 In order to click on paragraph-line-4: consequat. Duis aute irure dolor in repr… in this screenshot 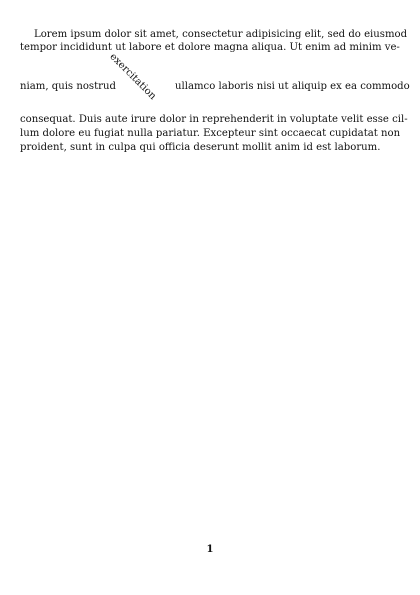, I will do `click(214, 119)`.